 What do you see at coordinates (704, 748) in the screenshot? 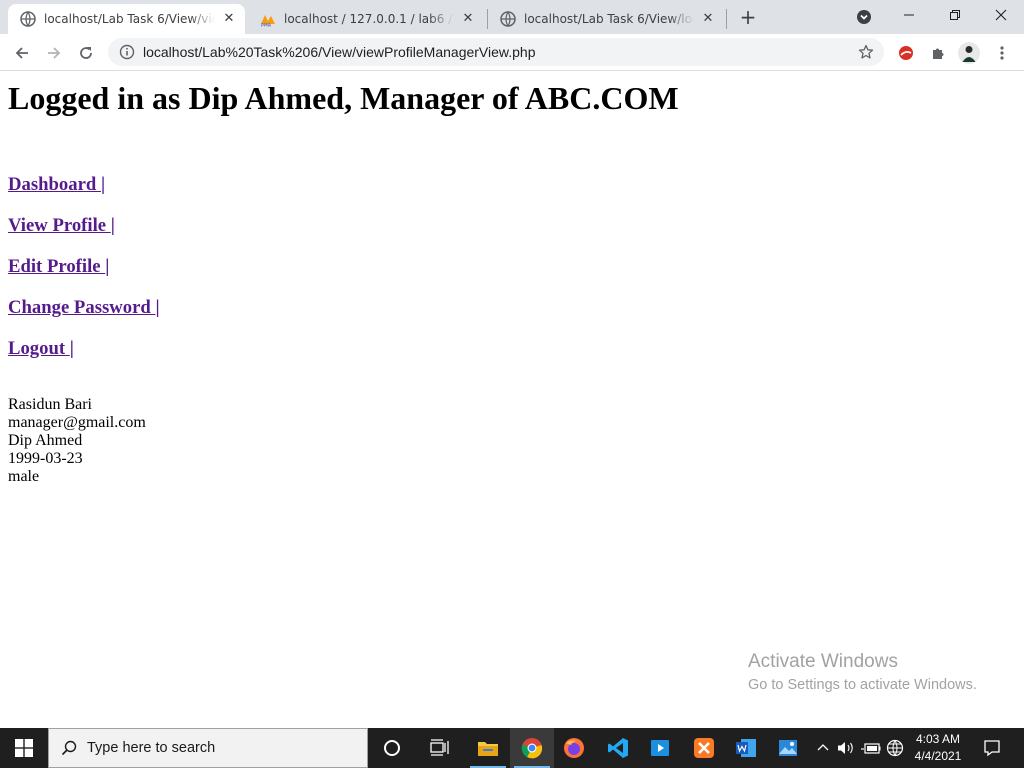
I see `xampp-icon` at bounding box center [704, 748].